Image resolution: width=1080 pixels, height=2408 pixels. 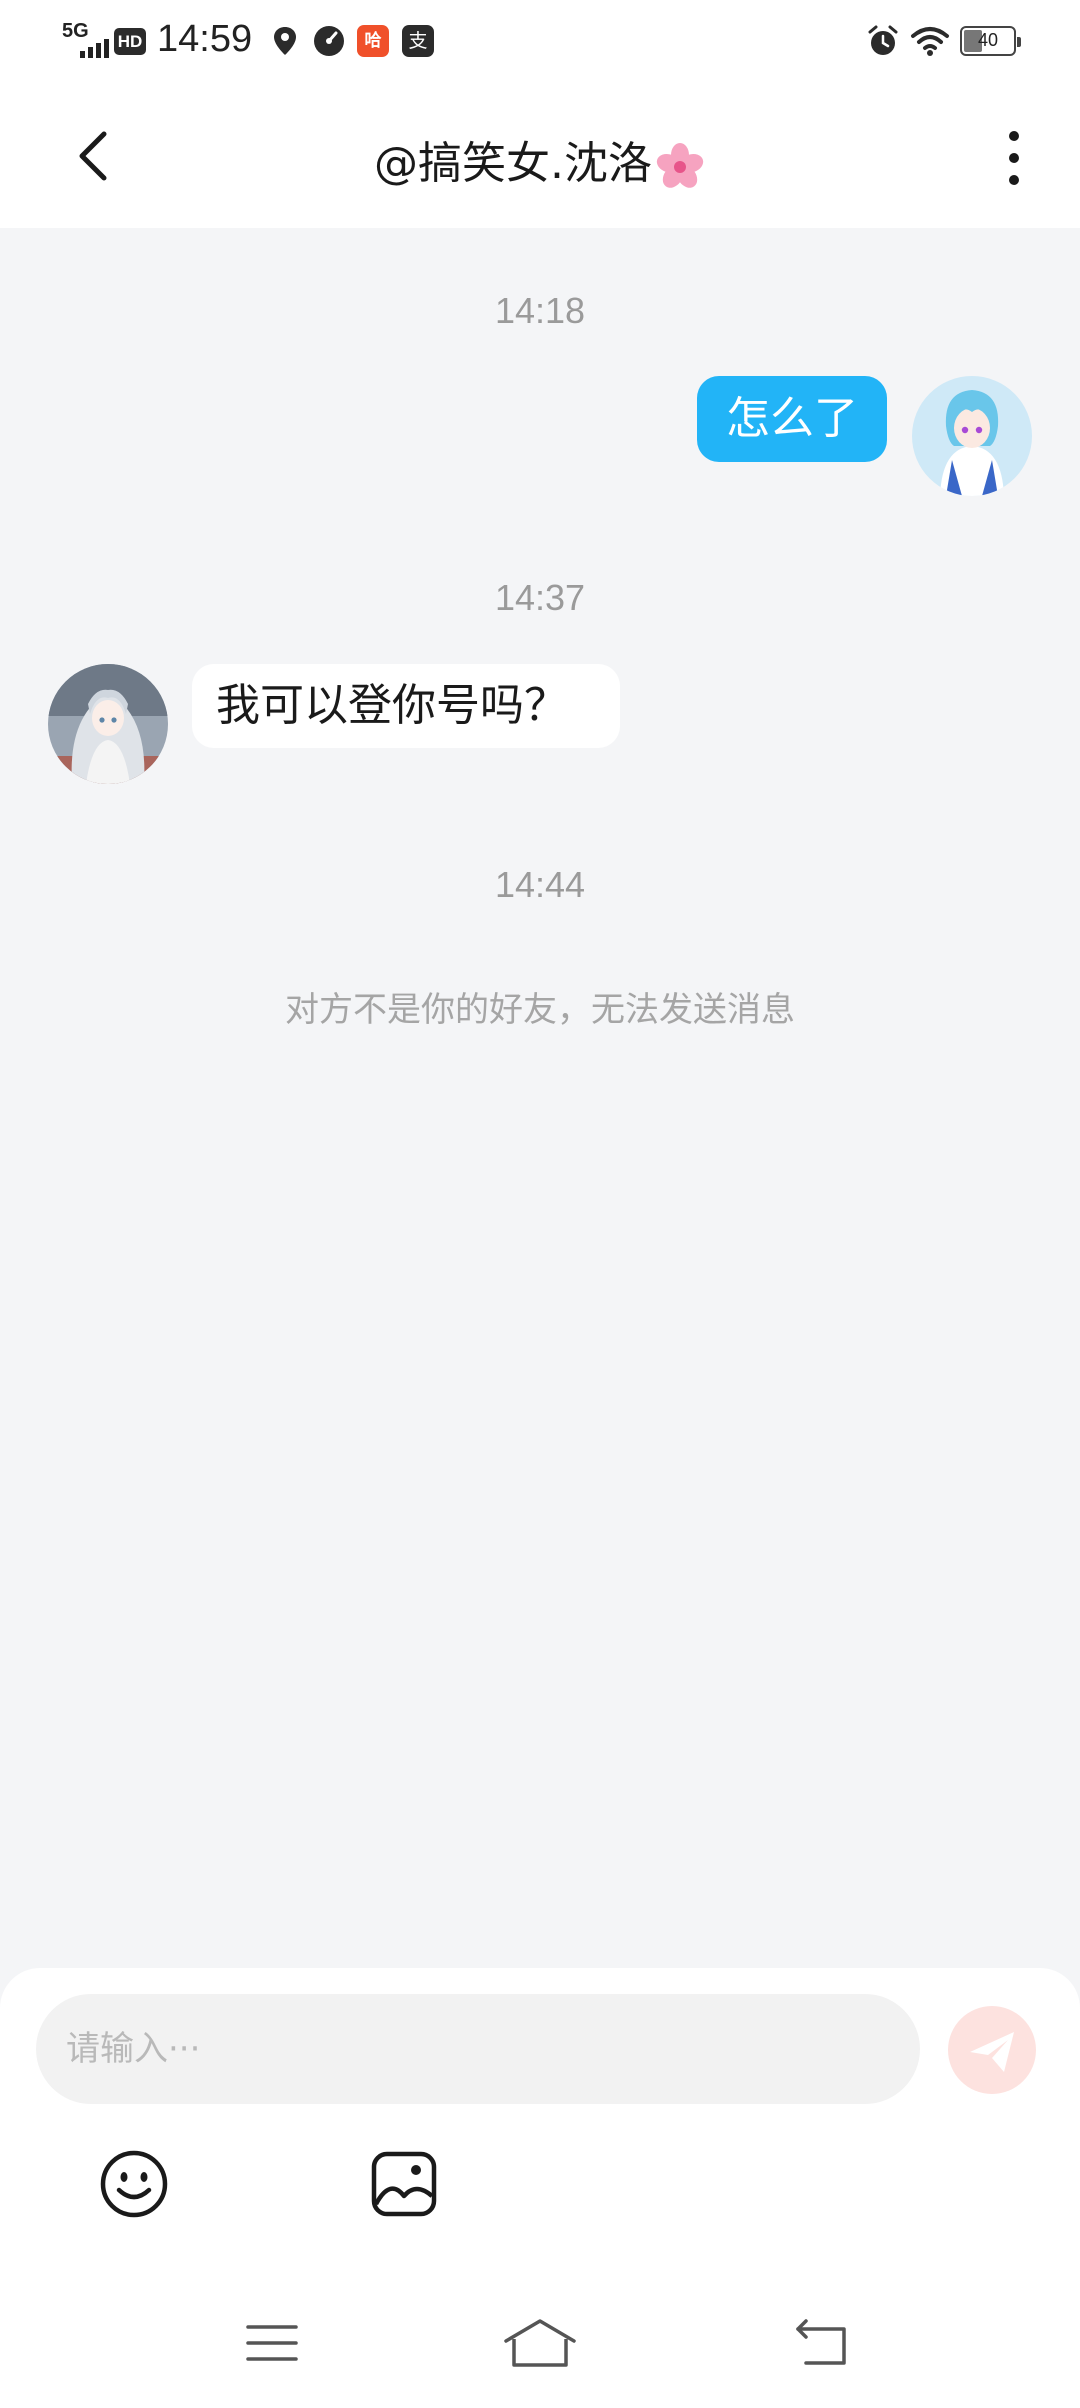 I want to click on status-time: 14:59, so click(x=205, y=39).